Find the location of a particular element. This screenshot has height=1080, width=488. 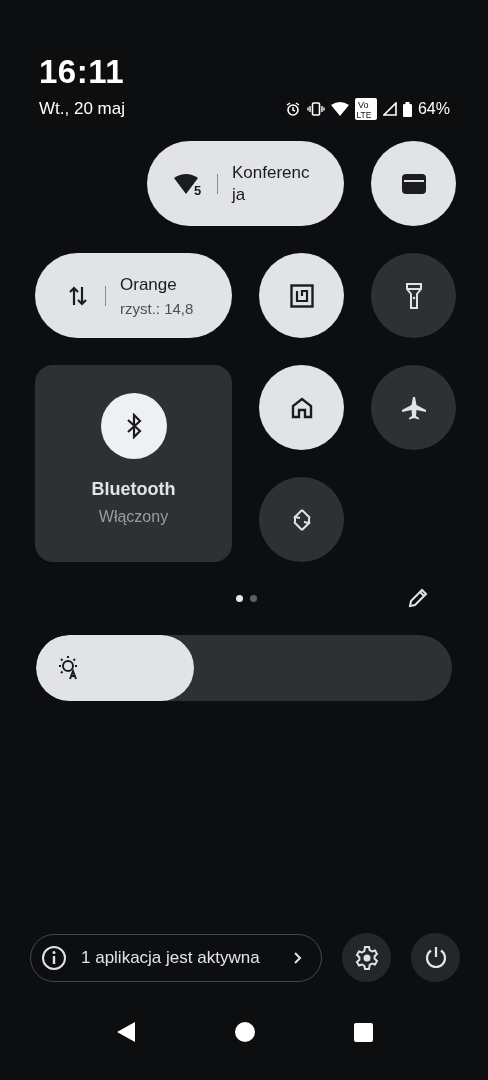

settings-button is located at coordinates (366, 957).